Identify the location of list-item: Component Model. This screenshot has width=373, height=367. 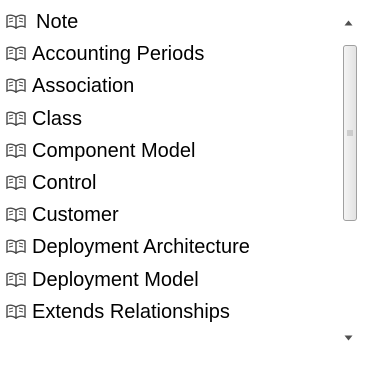
(170, 151).